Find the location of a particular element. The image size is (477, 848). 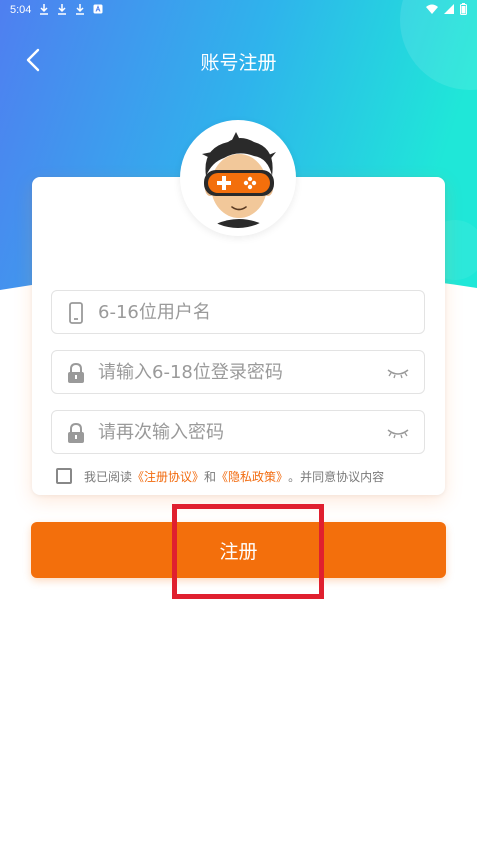

agreement-checkbox is located at coordinates (64, 476).